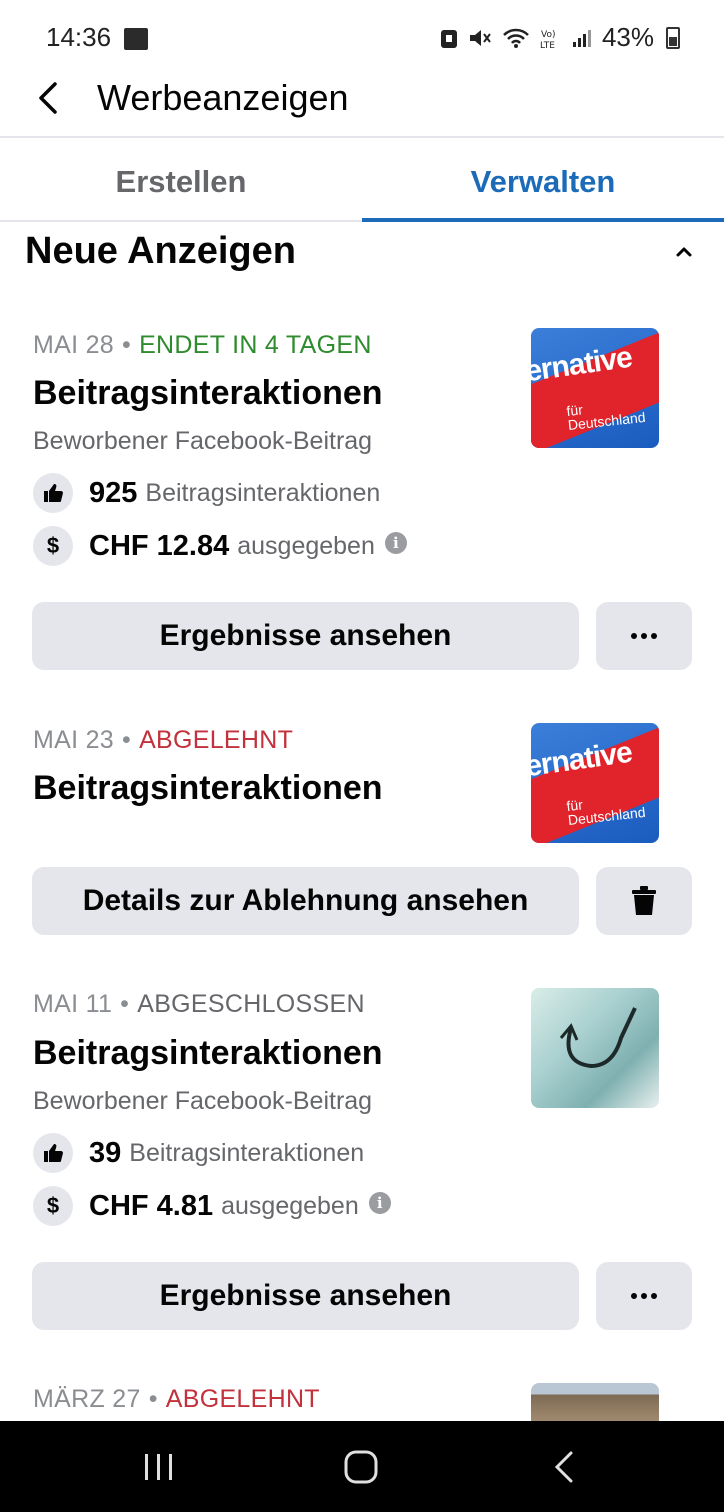  I want to click on battery-icon, so click(673, 37).